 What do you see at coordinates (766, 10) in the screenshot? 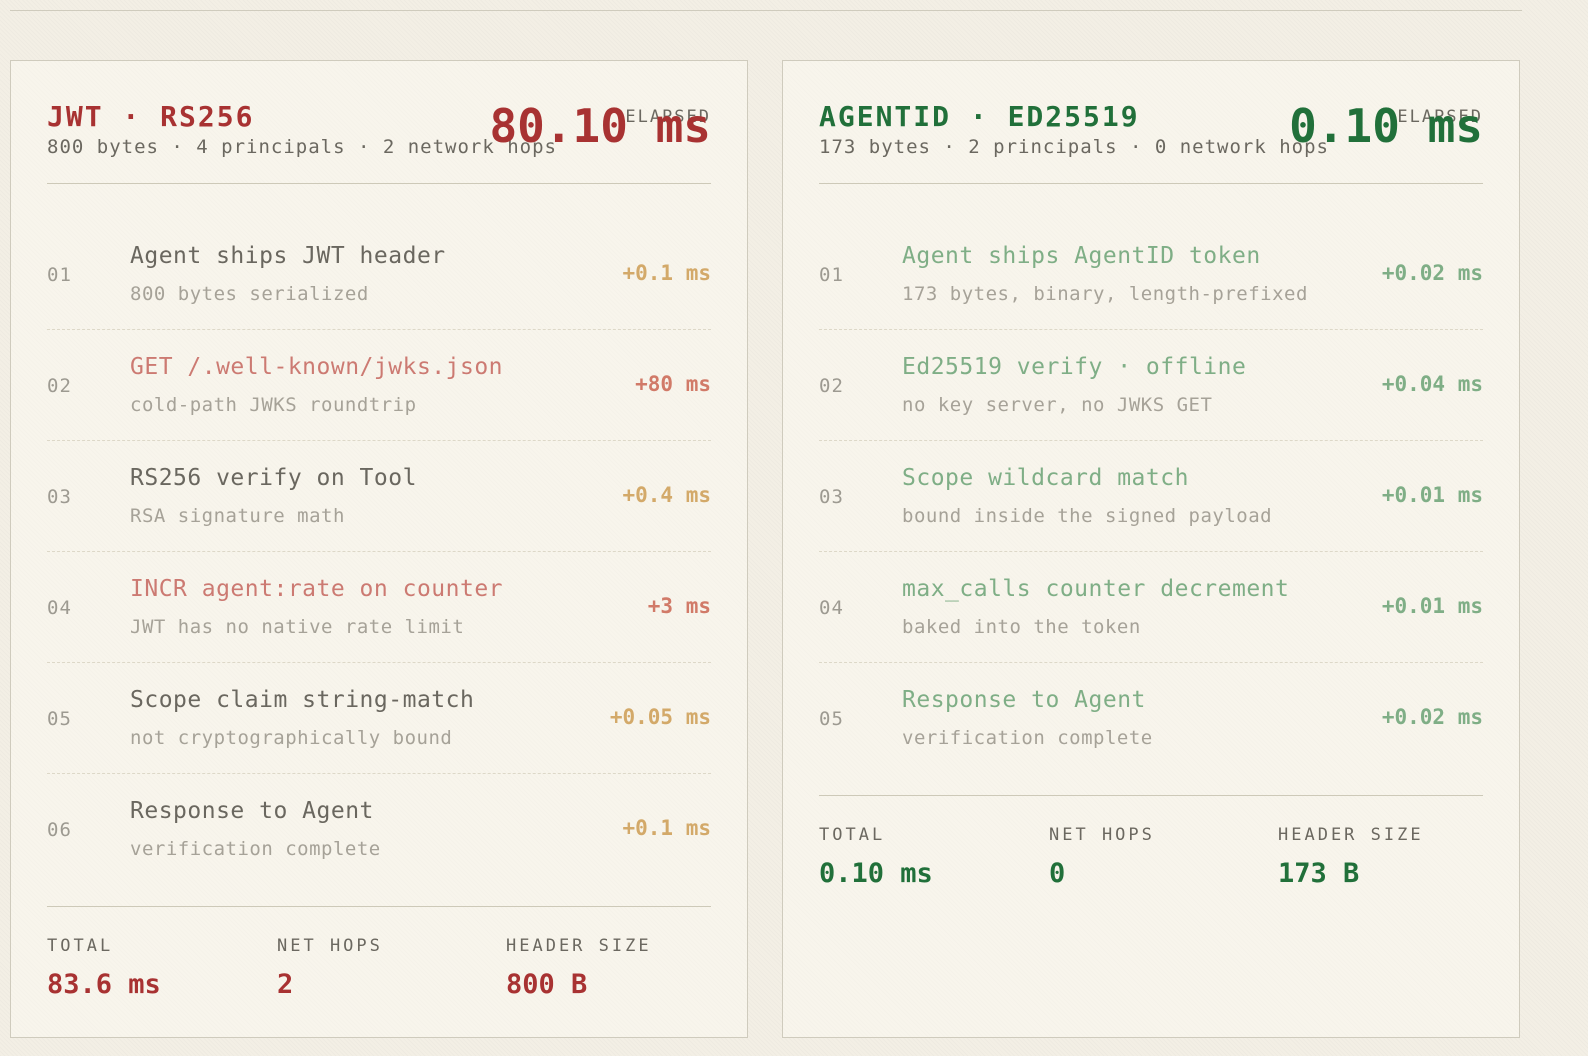
I see `top-divider` at bounding box center [766, 10].